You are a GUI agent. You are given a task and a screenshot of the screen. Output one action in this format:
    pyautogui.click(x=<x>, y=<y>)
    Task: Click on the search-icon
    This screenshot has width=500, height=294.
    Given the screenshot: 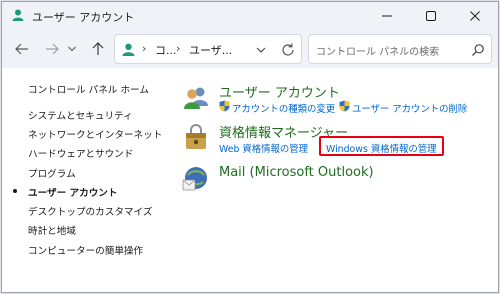 What is the action you would take?
    pyautogui.click(x=478, y=50)
    